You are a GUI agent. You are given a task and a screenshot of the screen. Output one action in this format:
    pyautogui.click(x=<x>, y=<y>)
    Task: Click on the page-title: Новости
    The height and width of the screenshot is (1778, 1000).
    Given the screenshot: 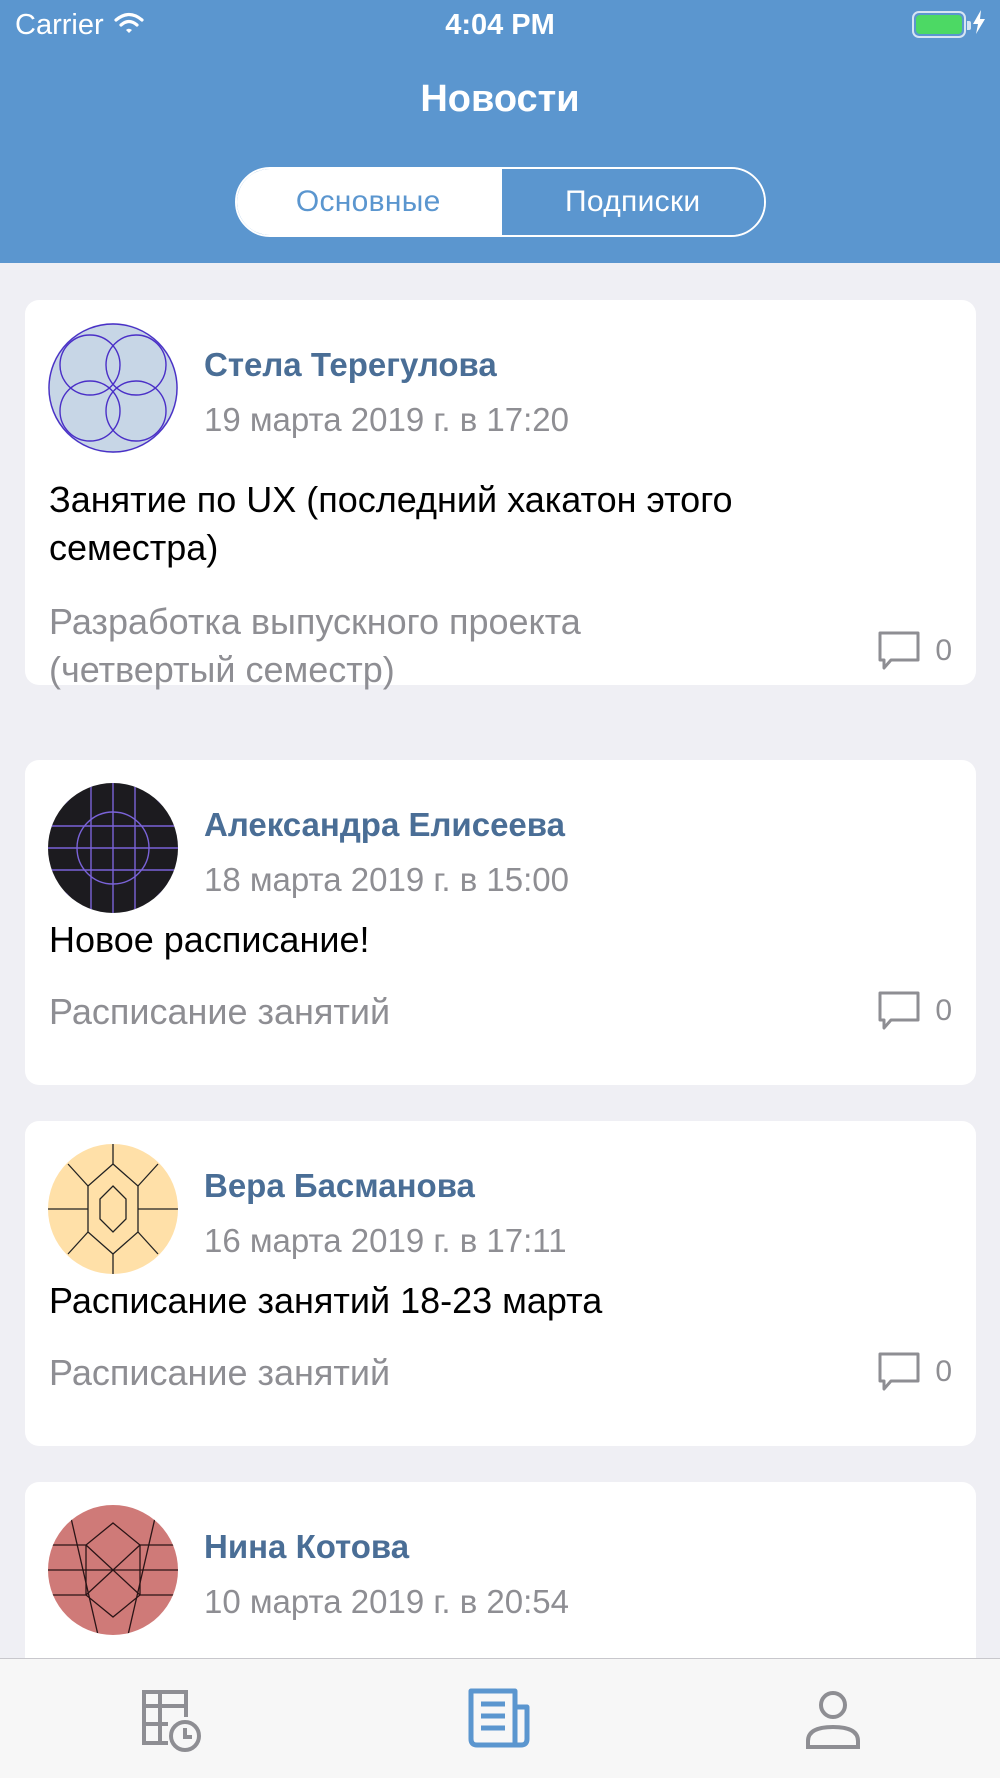 What is the action you would take?
    pyautogui.click(x=500, y=99)
    